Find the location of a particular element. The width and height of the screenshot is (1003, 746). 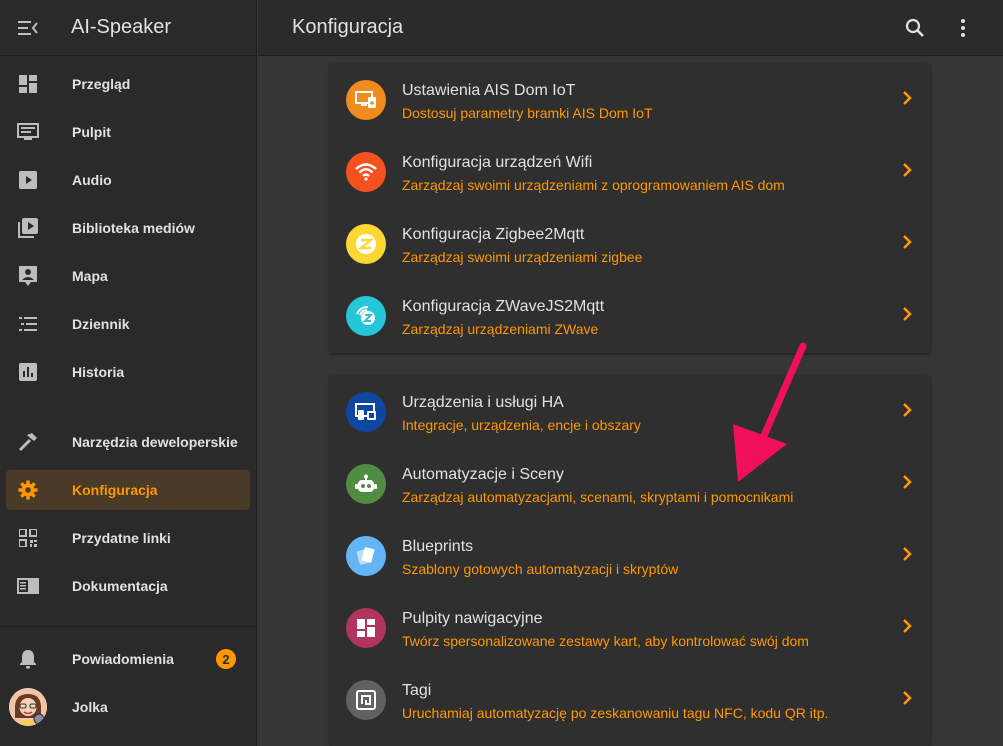

sidebar-item-notifications: Powiadomienia 2 is located at coordinates (128, 659).